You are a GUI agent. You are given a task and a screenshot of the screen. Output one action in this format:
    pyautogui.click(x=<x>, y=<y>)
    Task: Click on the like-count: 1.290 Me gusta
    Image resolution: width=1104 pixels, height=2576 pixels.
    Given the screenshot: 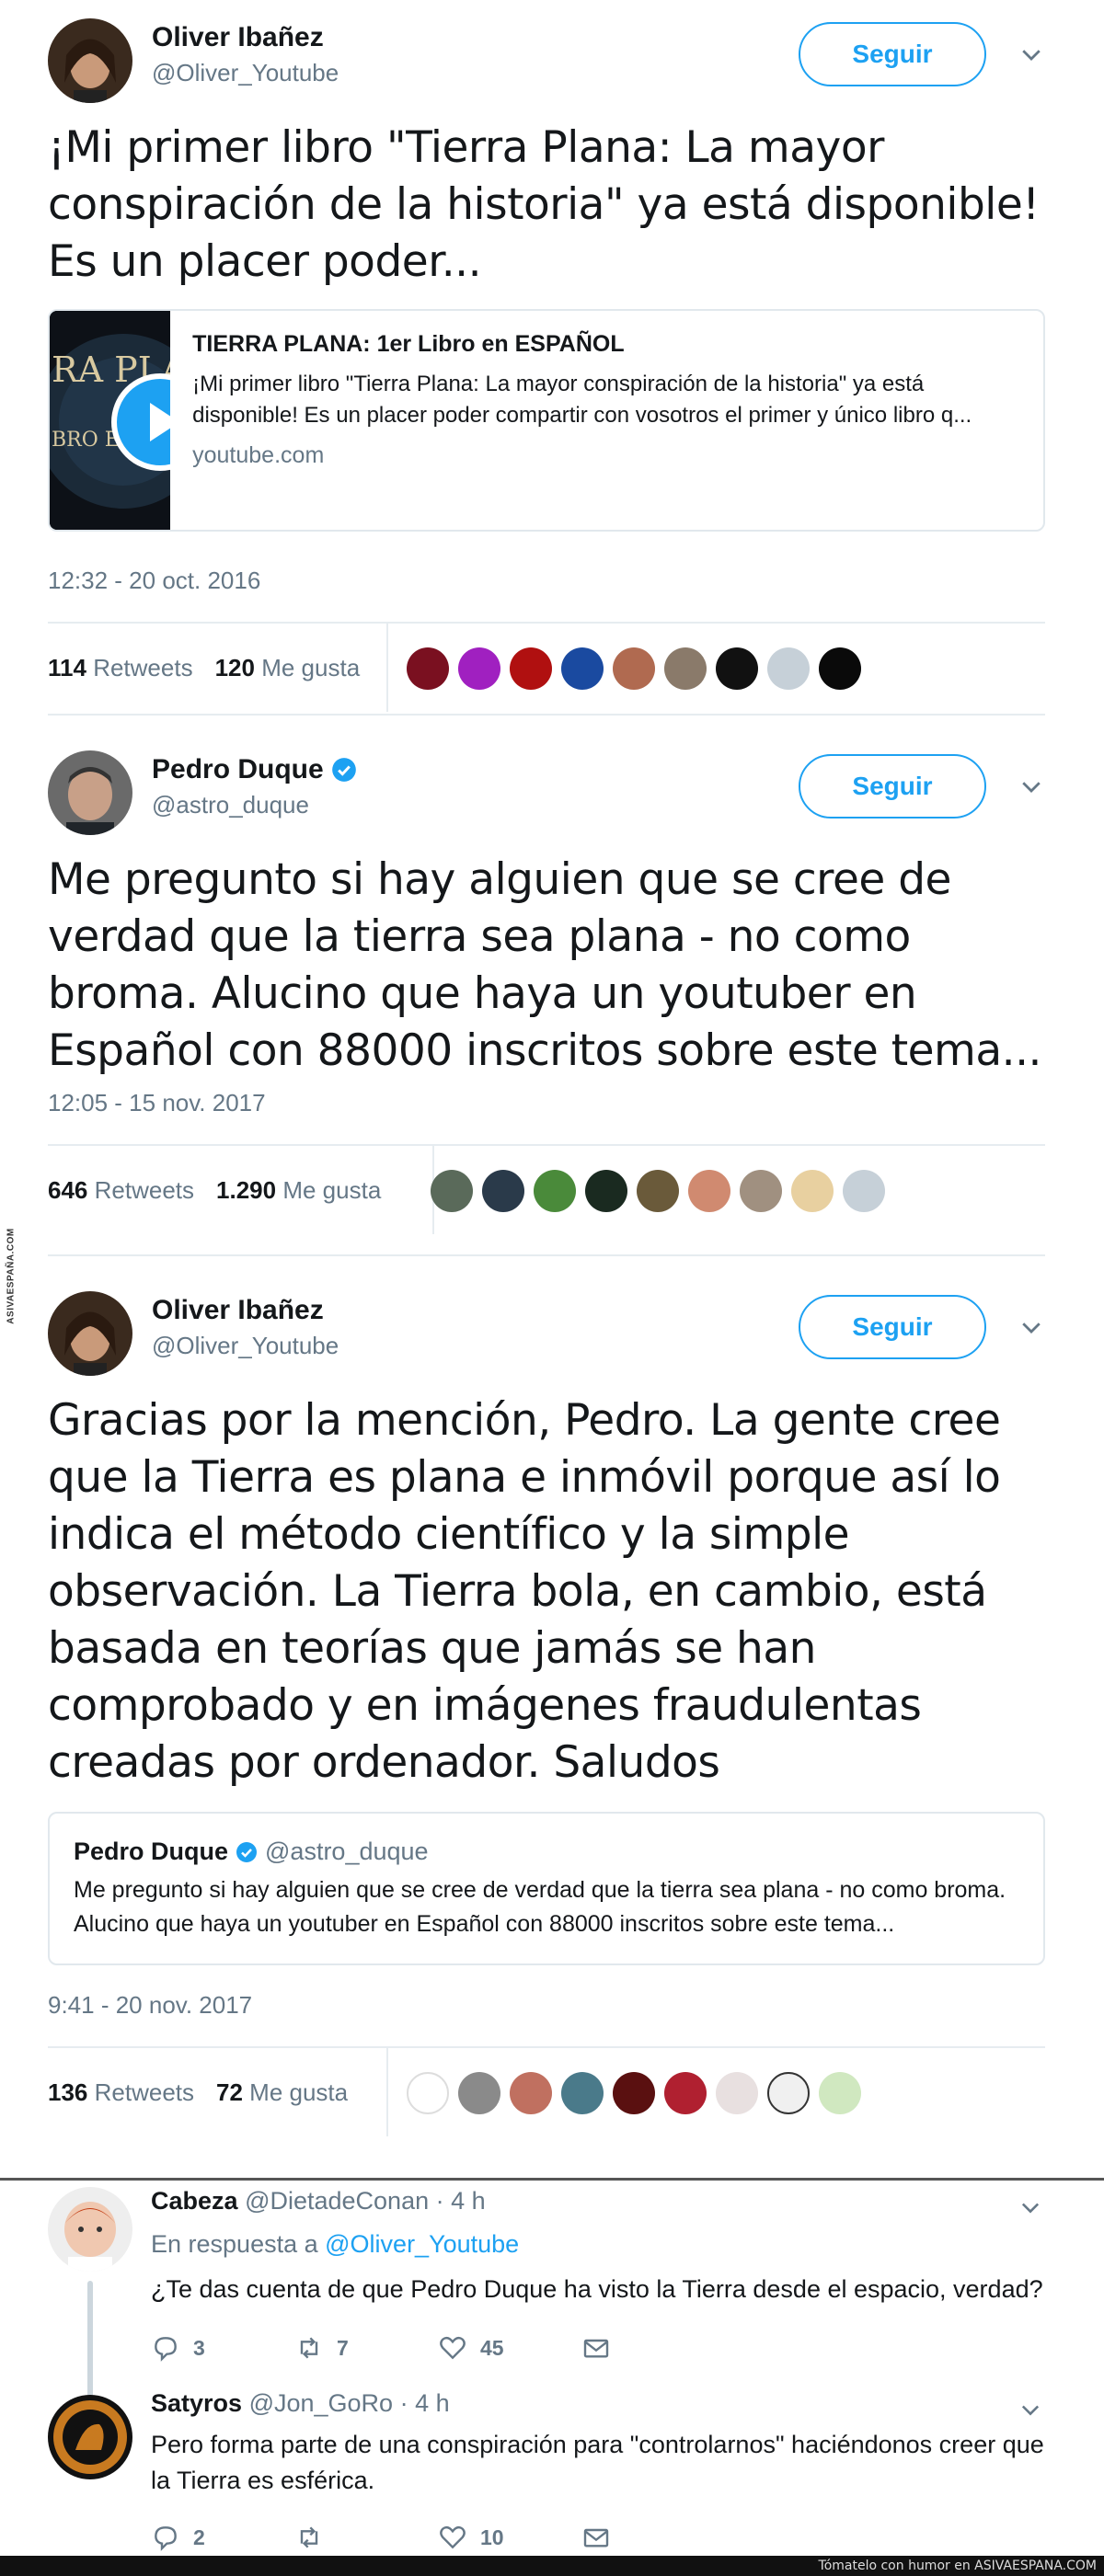 What is the action you would take?
    pyautogui.click(x=298, y=1190)
    